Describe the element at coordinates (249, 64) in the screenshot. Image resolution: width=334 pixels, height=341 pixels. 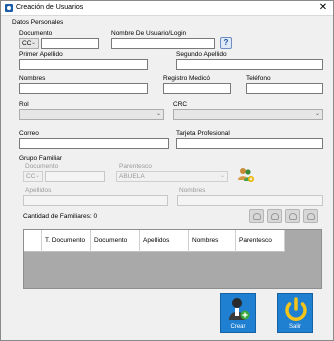
I see `segundo-apellido-input` at that location.